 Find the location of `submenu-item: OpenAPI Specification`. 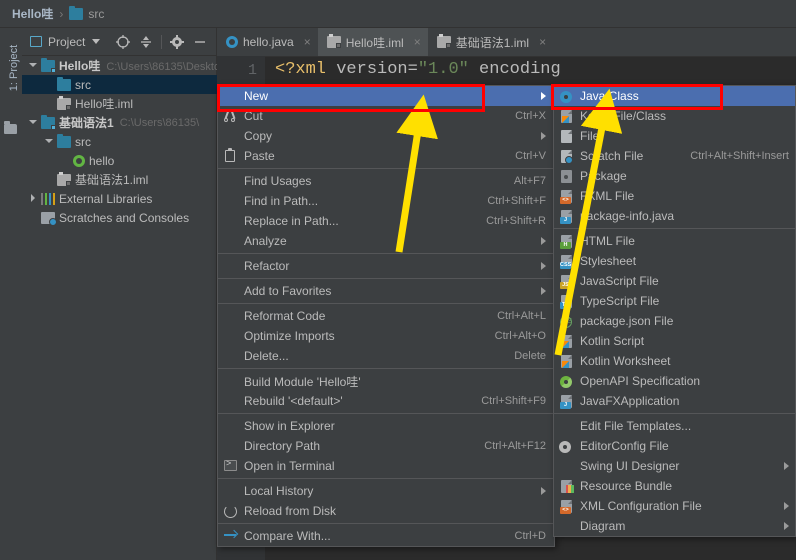

submenu-item: OpenAPI Specification is located at coordinates (674, 381).